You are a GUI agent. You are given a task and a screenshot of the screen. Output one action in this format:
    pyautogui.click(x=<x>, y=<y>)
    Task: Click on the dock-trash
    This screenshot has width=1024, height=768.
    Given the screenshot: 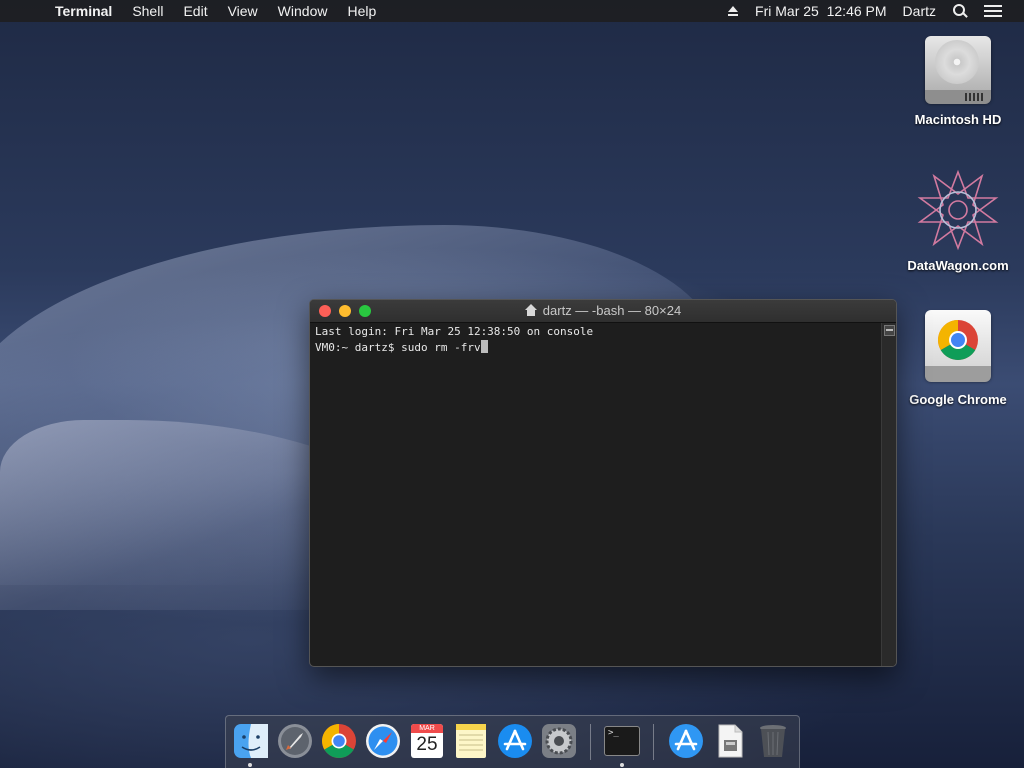 What is the action you would take?
    pyautogui.click(x=773, y=741)
    